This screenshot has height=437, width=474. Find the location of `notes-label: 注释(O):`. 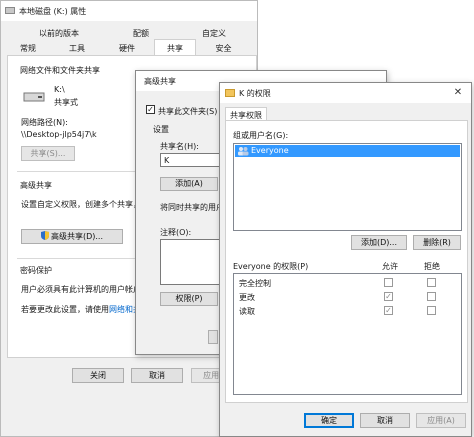

notes-label: 注释(O): is located at coordinates (176, 232).